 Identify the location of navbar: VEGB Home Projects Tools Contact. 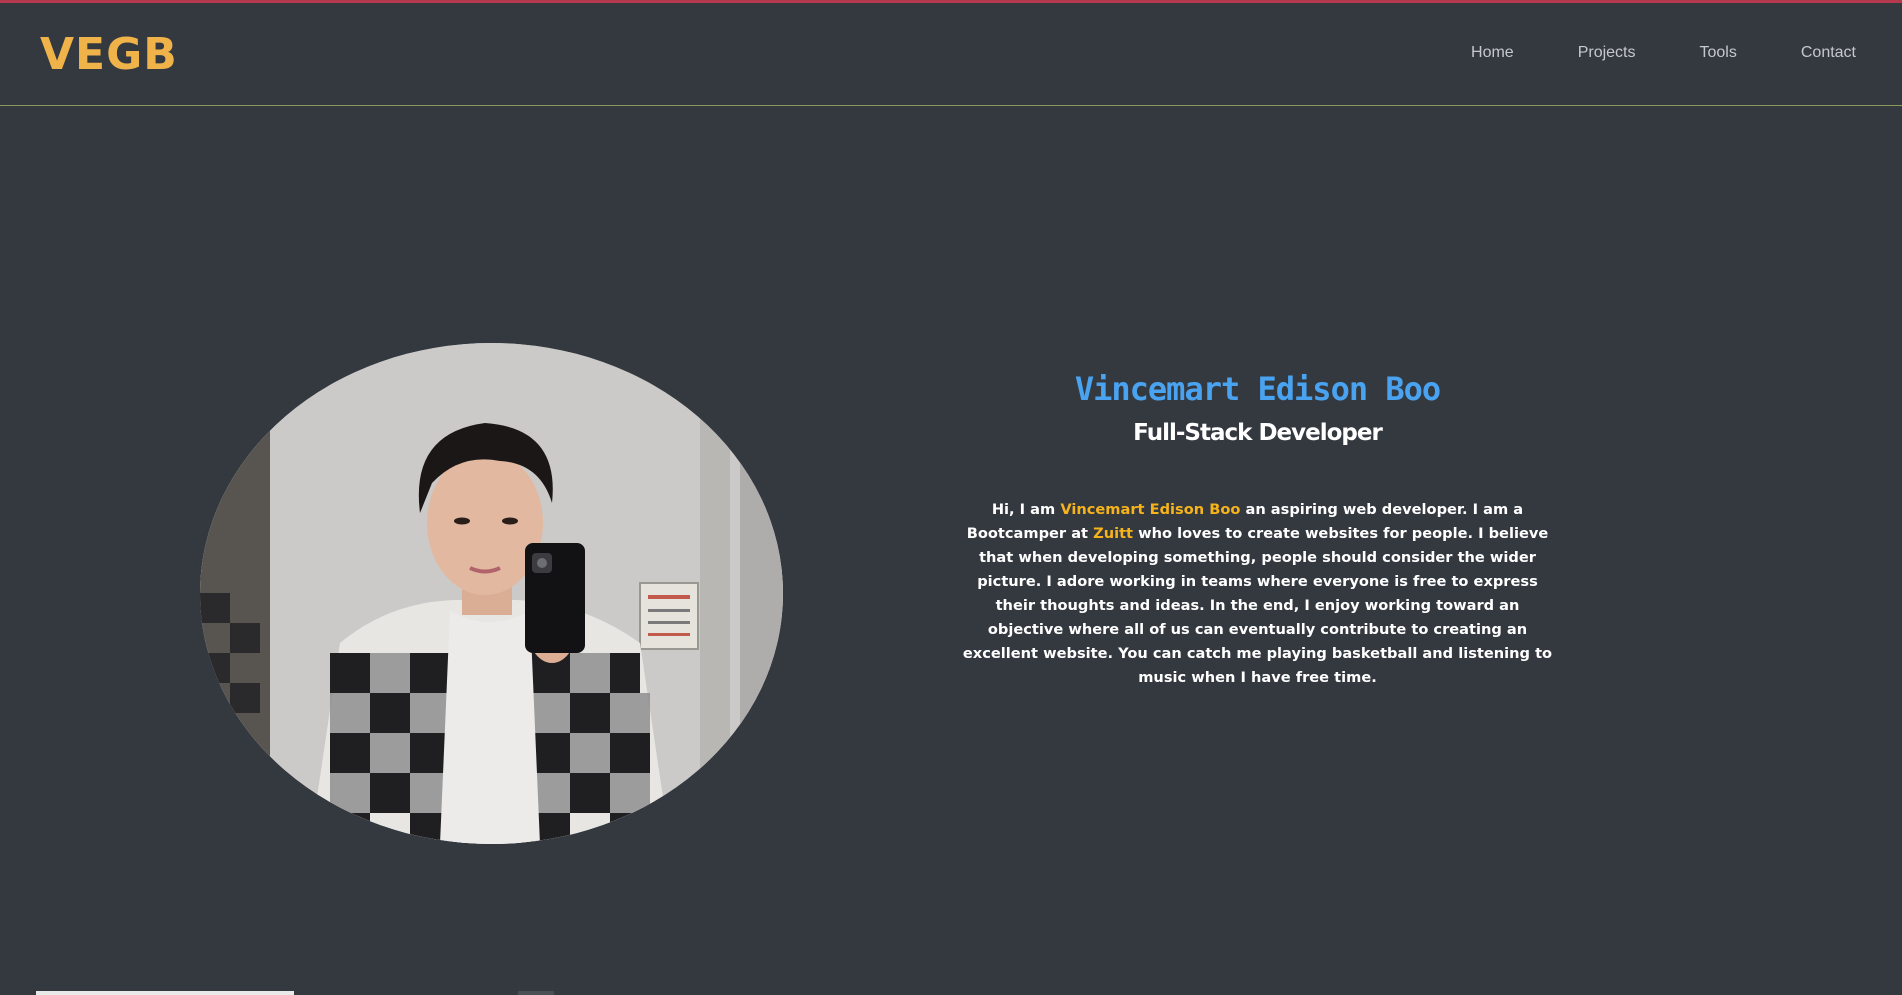
(951, 54).